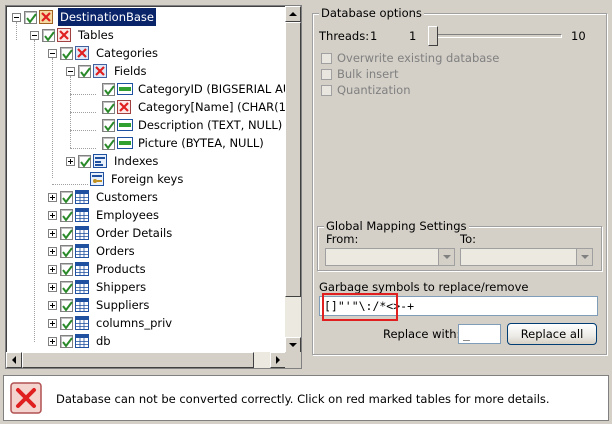 Image resolution: width=612 pixels, height=424 pixels. I want to click on group-title: Database options, so click(371, 13).